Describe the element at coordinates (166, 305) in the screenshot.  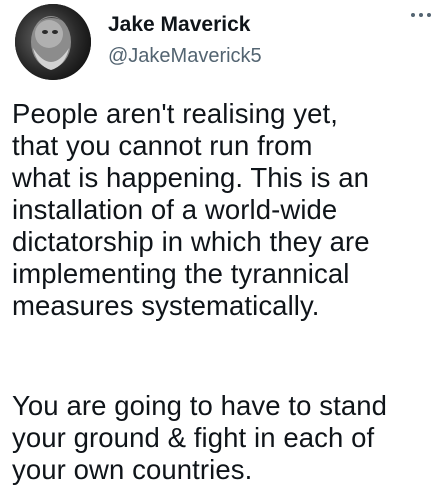
I see `tweet-text-line: measures systematically.` at that location.